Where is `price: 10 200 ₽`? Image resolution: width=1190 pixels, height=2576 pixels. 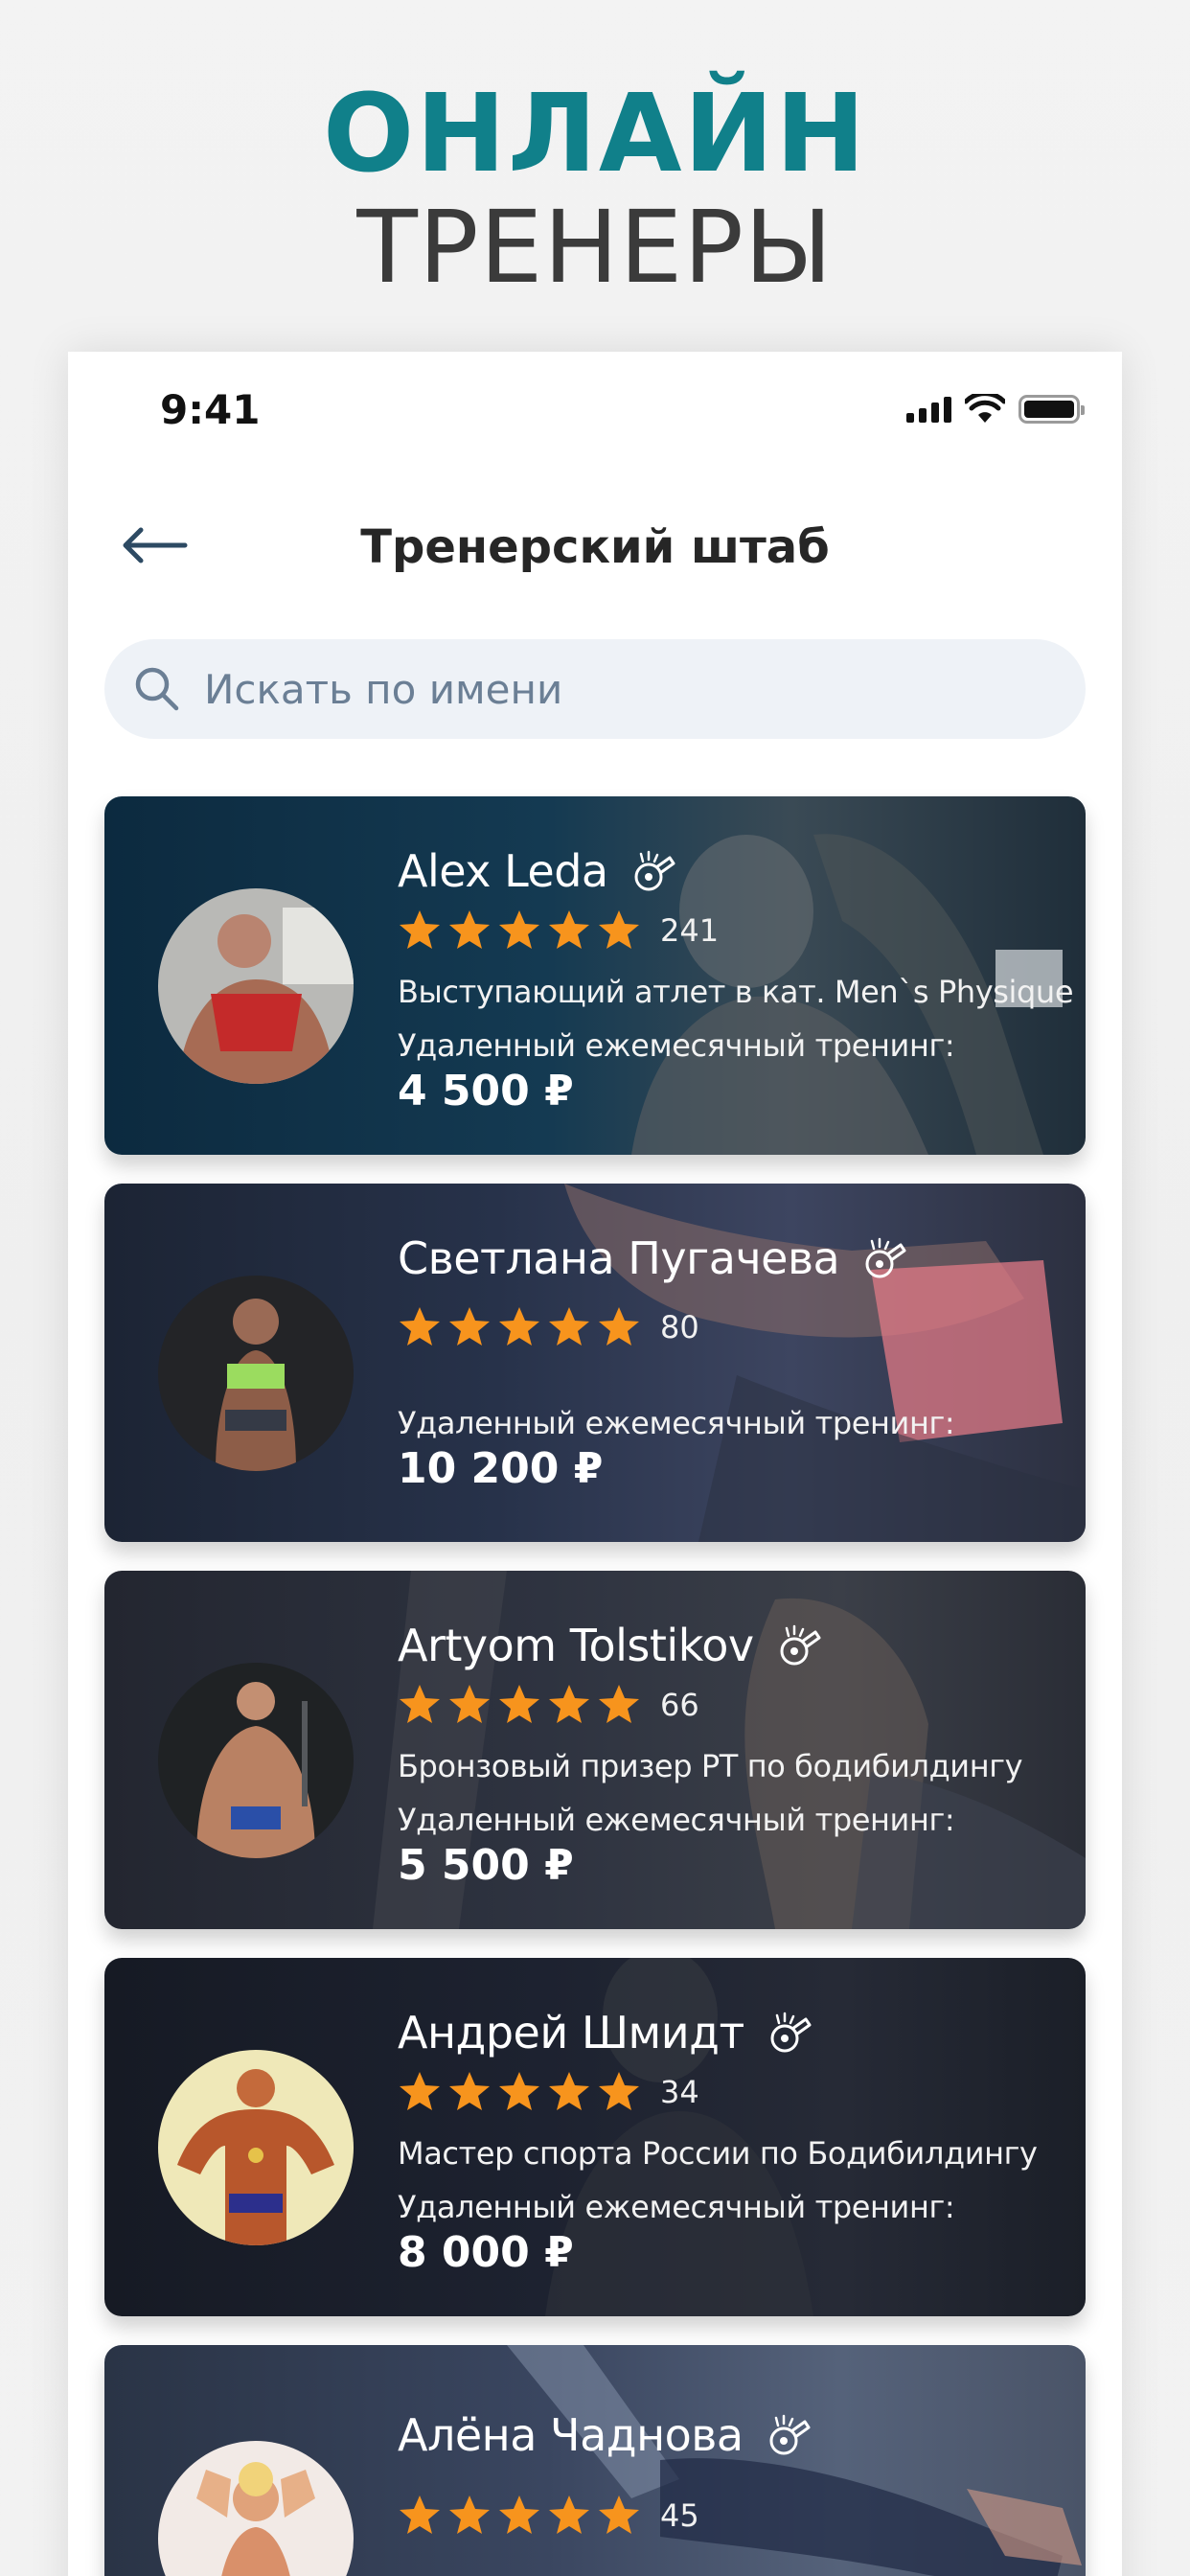
price: 10 200 ₽ is located at coordinates (501, 1468).